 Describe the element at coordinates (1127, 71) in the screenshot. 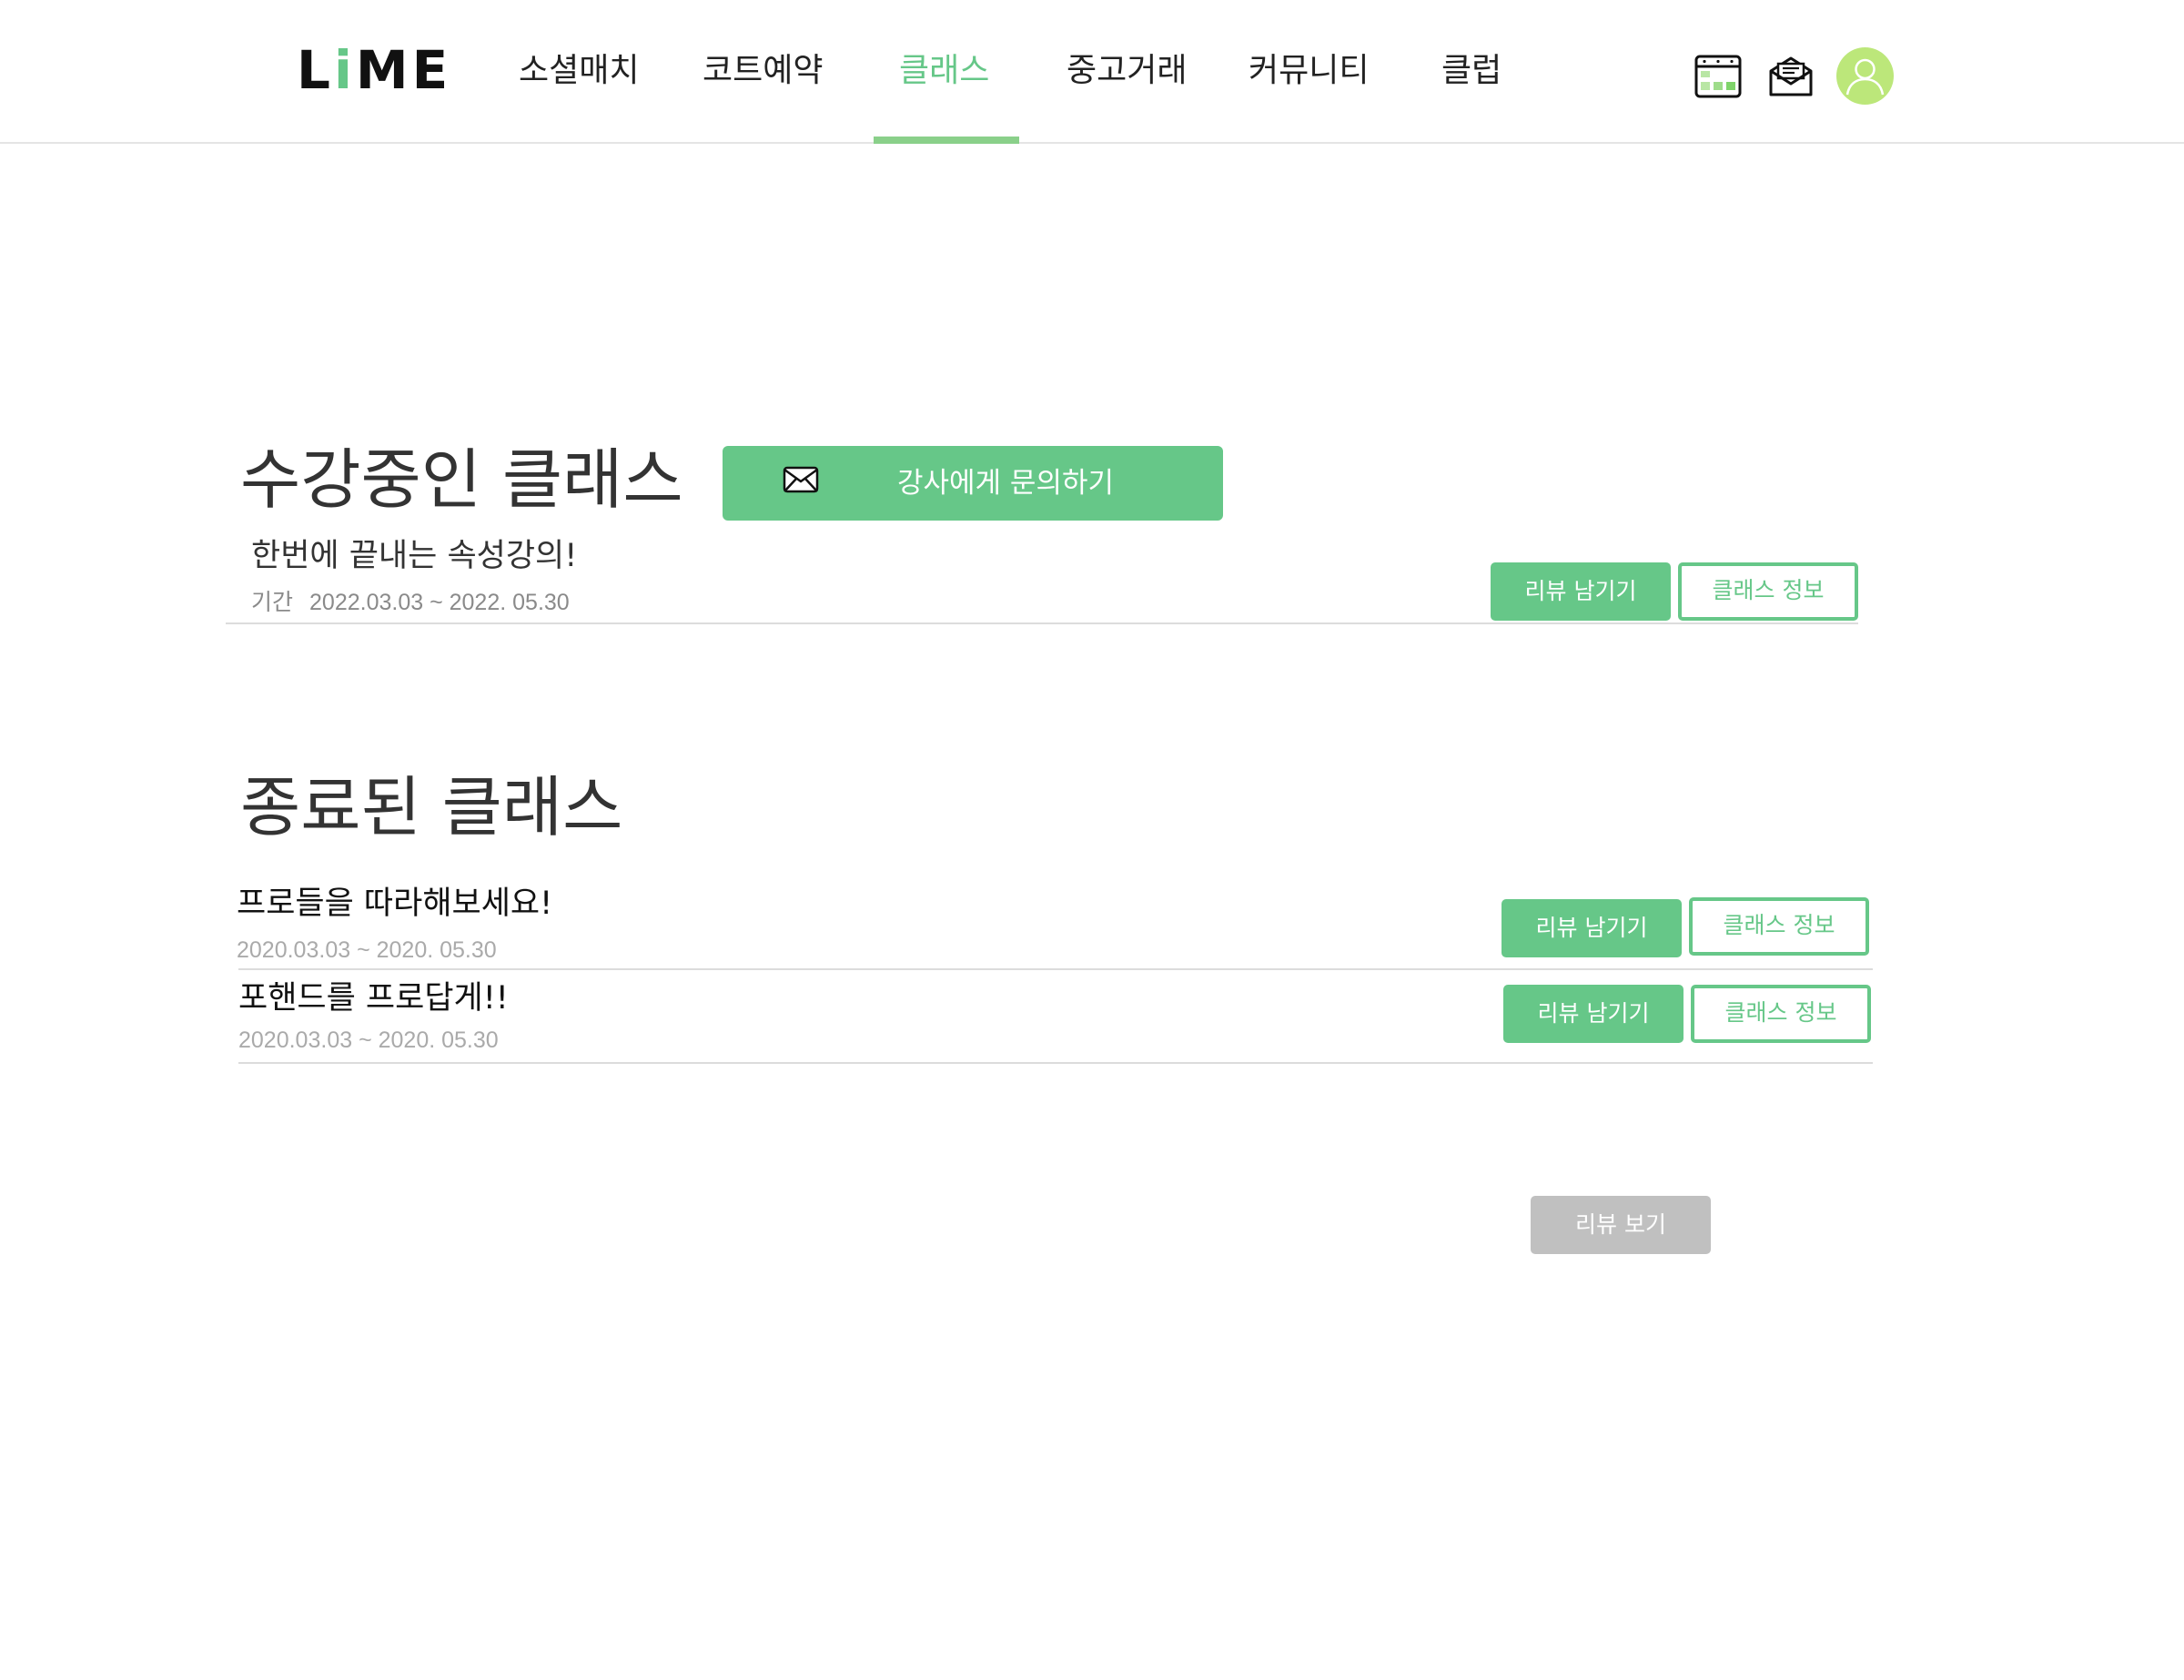

I see `nav-item-used-trade: 중고거래` at that location.